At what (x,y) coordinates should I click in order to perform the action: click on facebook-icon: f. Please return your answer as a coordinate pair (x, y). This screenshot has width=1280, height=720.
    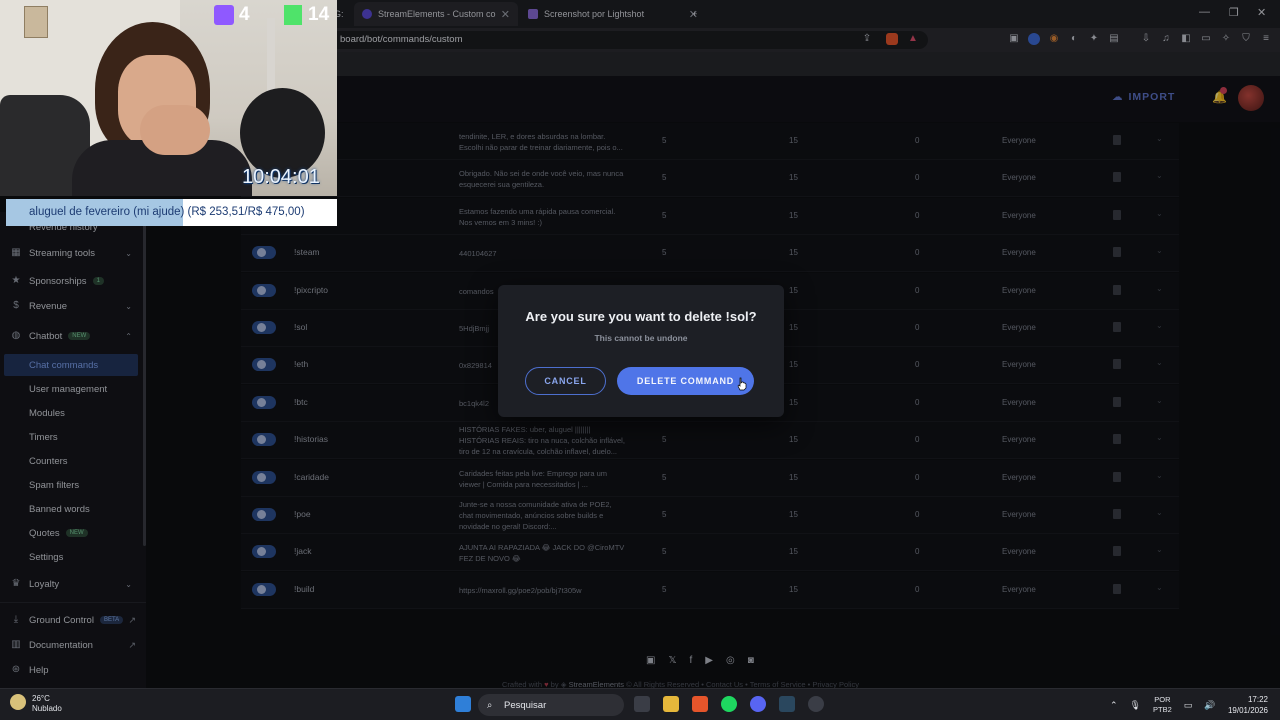
    Looking at the image, I should click on (691, 660).